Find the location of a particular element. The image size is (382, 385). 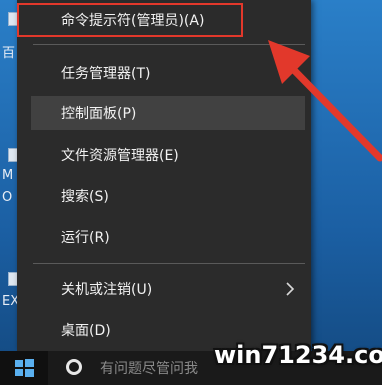

menu-item-label: 任务管理器(T) is located at coordinates (106, 74).